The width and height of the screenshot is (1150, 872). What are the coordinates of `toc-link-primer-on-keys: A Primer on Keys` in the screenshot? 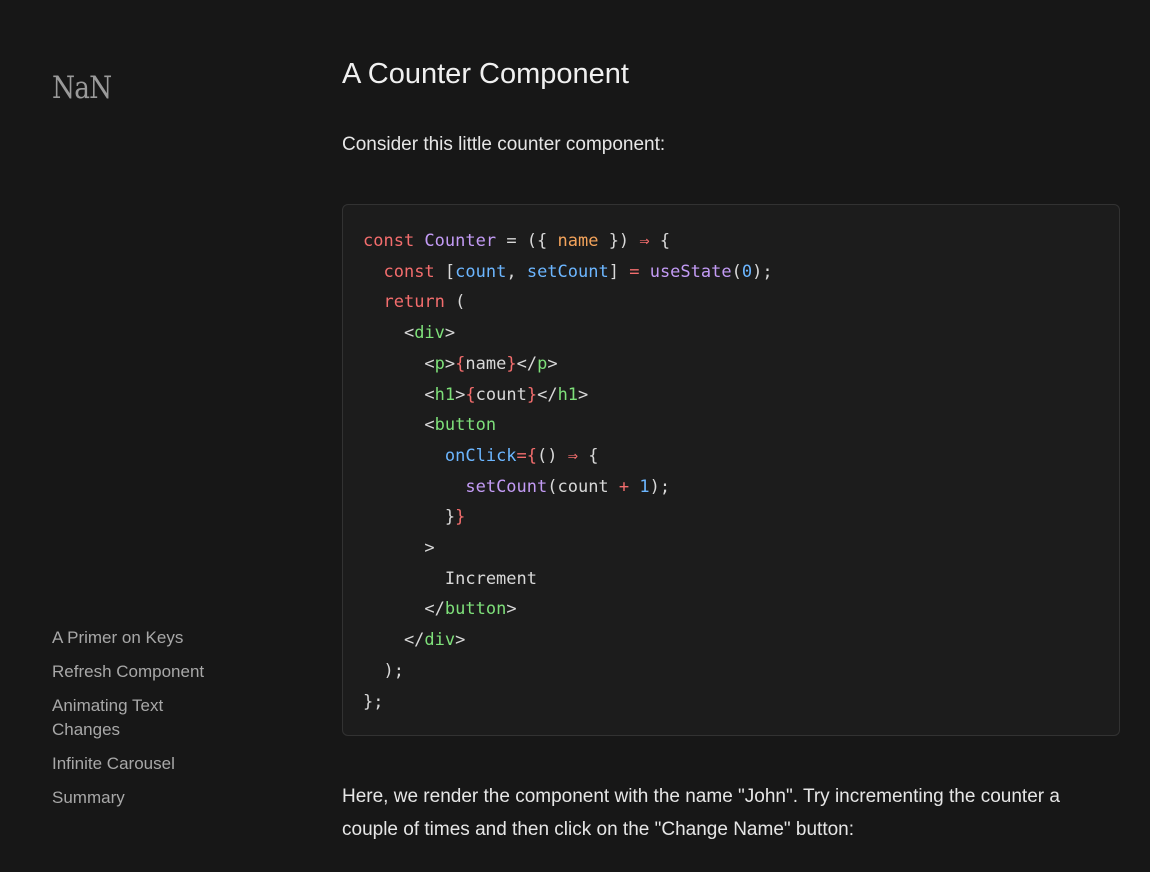 It's located at (142, 638).